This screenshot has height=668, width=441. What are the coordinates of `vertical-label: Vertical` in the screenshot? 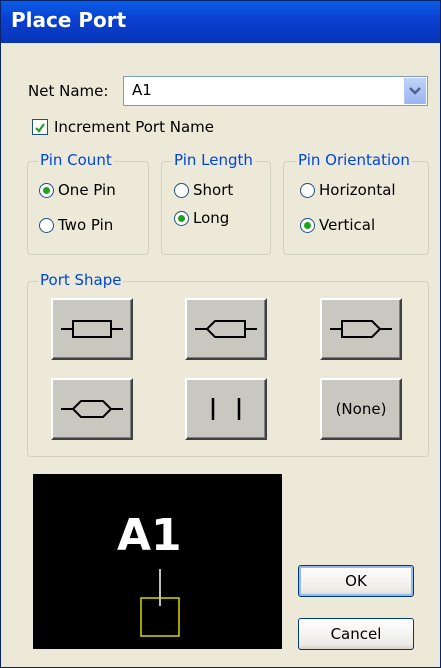 It's located at (347, 225).